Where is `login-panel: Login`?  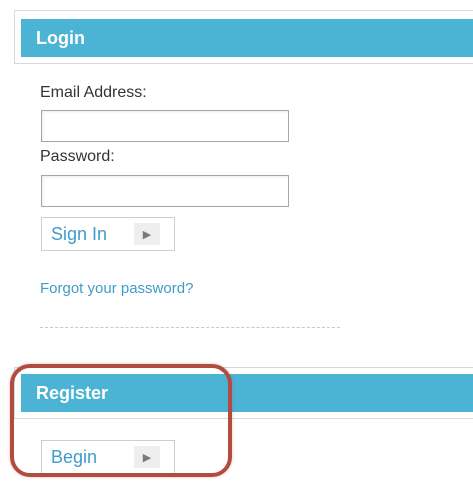
login-panel: Login is located at coordinates (243, 37).